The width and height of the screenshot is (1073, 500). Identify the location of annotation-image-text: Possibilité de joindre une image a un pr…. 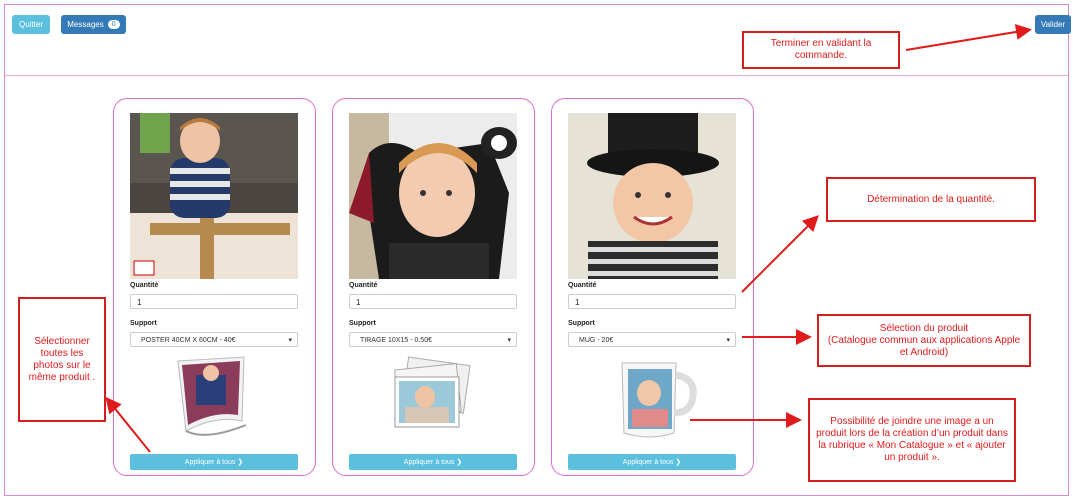
(912, 439).